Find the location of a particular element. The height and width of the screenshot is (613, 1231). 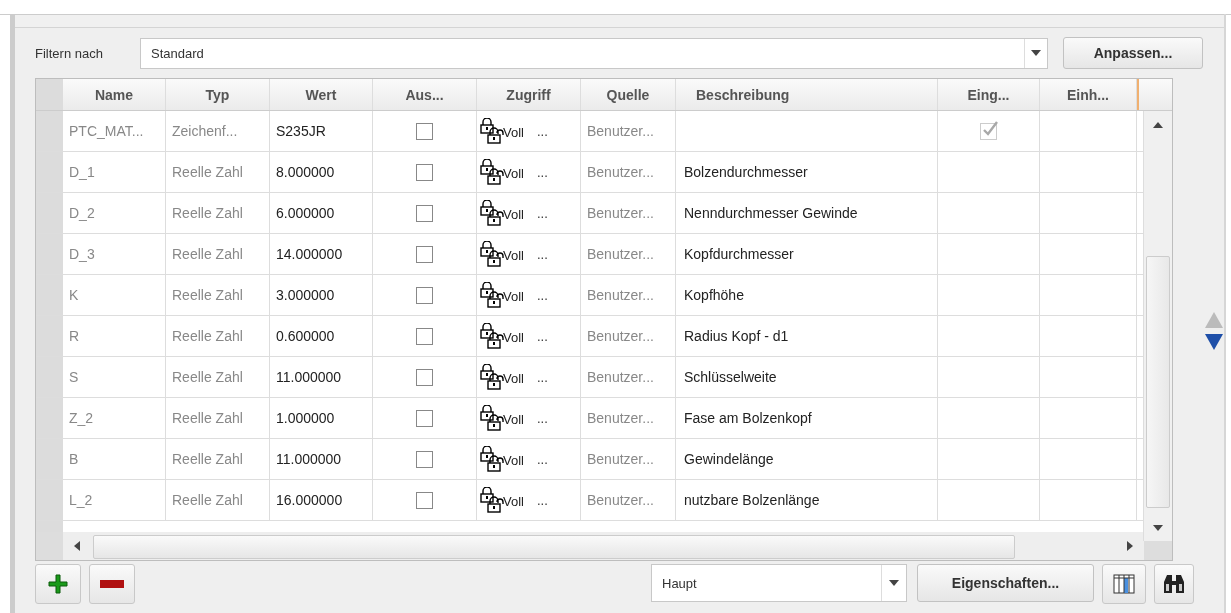

table-cell: Gewindelänge is located at coordinates (729, 459).